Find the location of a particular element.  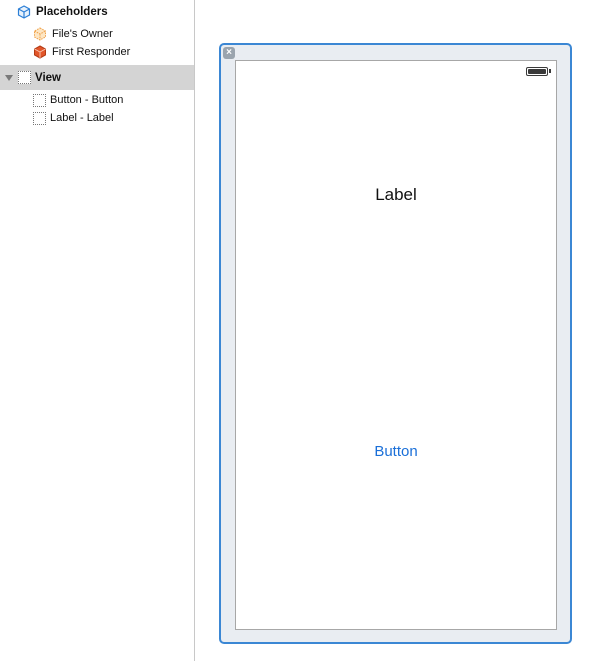

outline-section-placeholders: Placeholders is located at coordinates (97, 12).